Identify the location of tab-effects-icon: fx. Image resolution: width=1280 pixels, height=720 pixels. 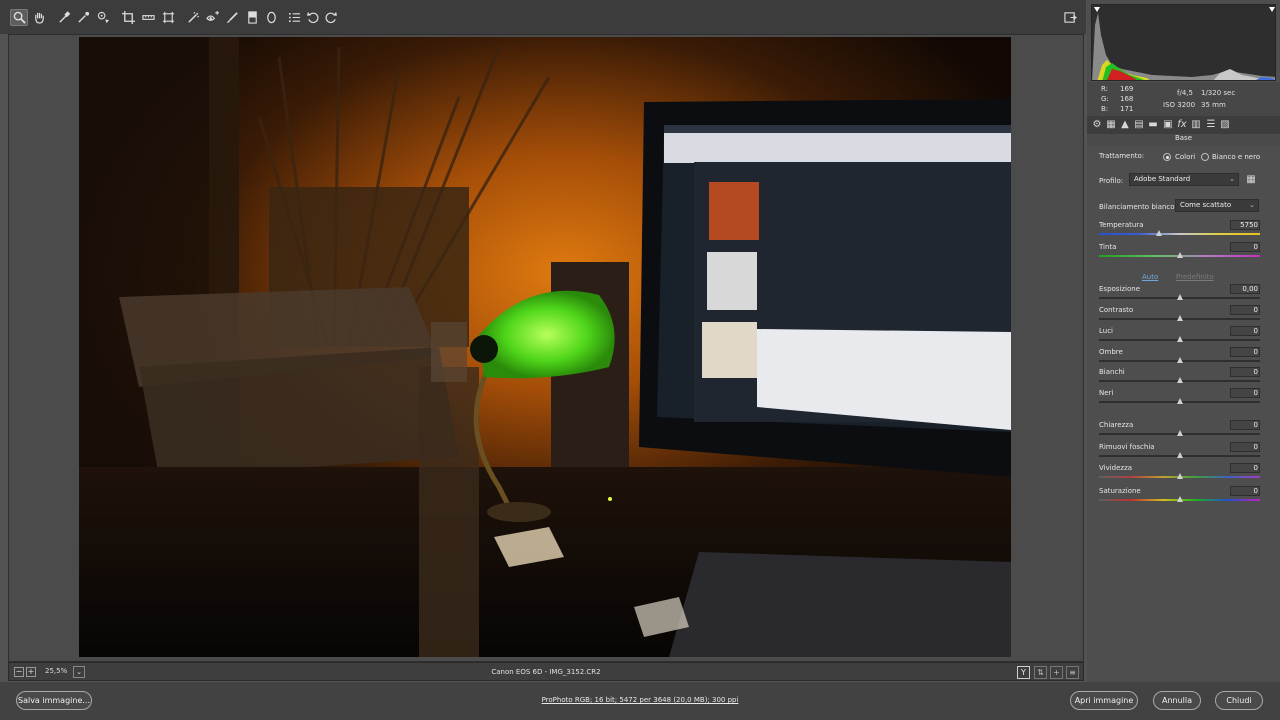
(1182, 125).